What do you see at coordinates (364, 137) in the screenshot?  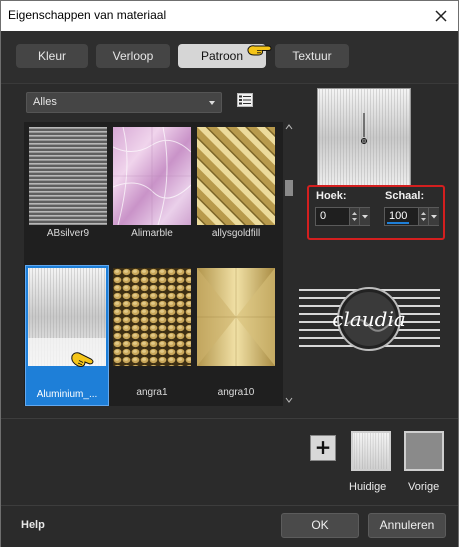 I see `pattern-preview` at bounding box center [364, 137].